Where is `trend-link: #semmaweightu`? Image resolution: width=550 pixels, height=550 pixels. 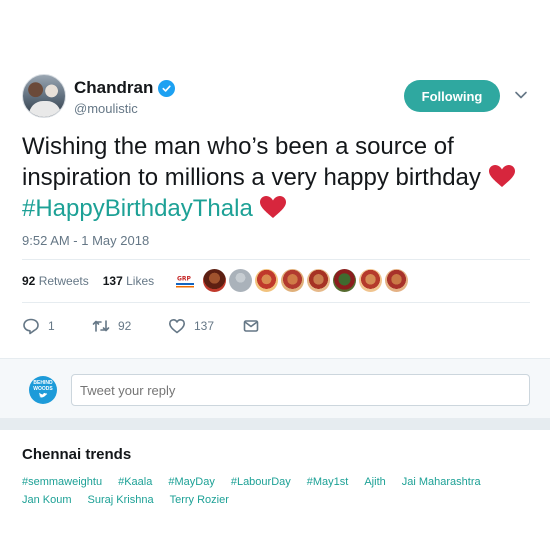 trend-link: #semmaweightu is located at coordinates (62, 482).